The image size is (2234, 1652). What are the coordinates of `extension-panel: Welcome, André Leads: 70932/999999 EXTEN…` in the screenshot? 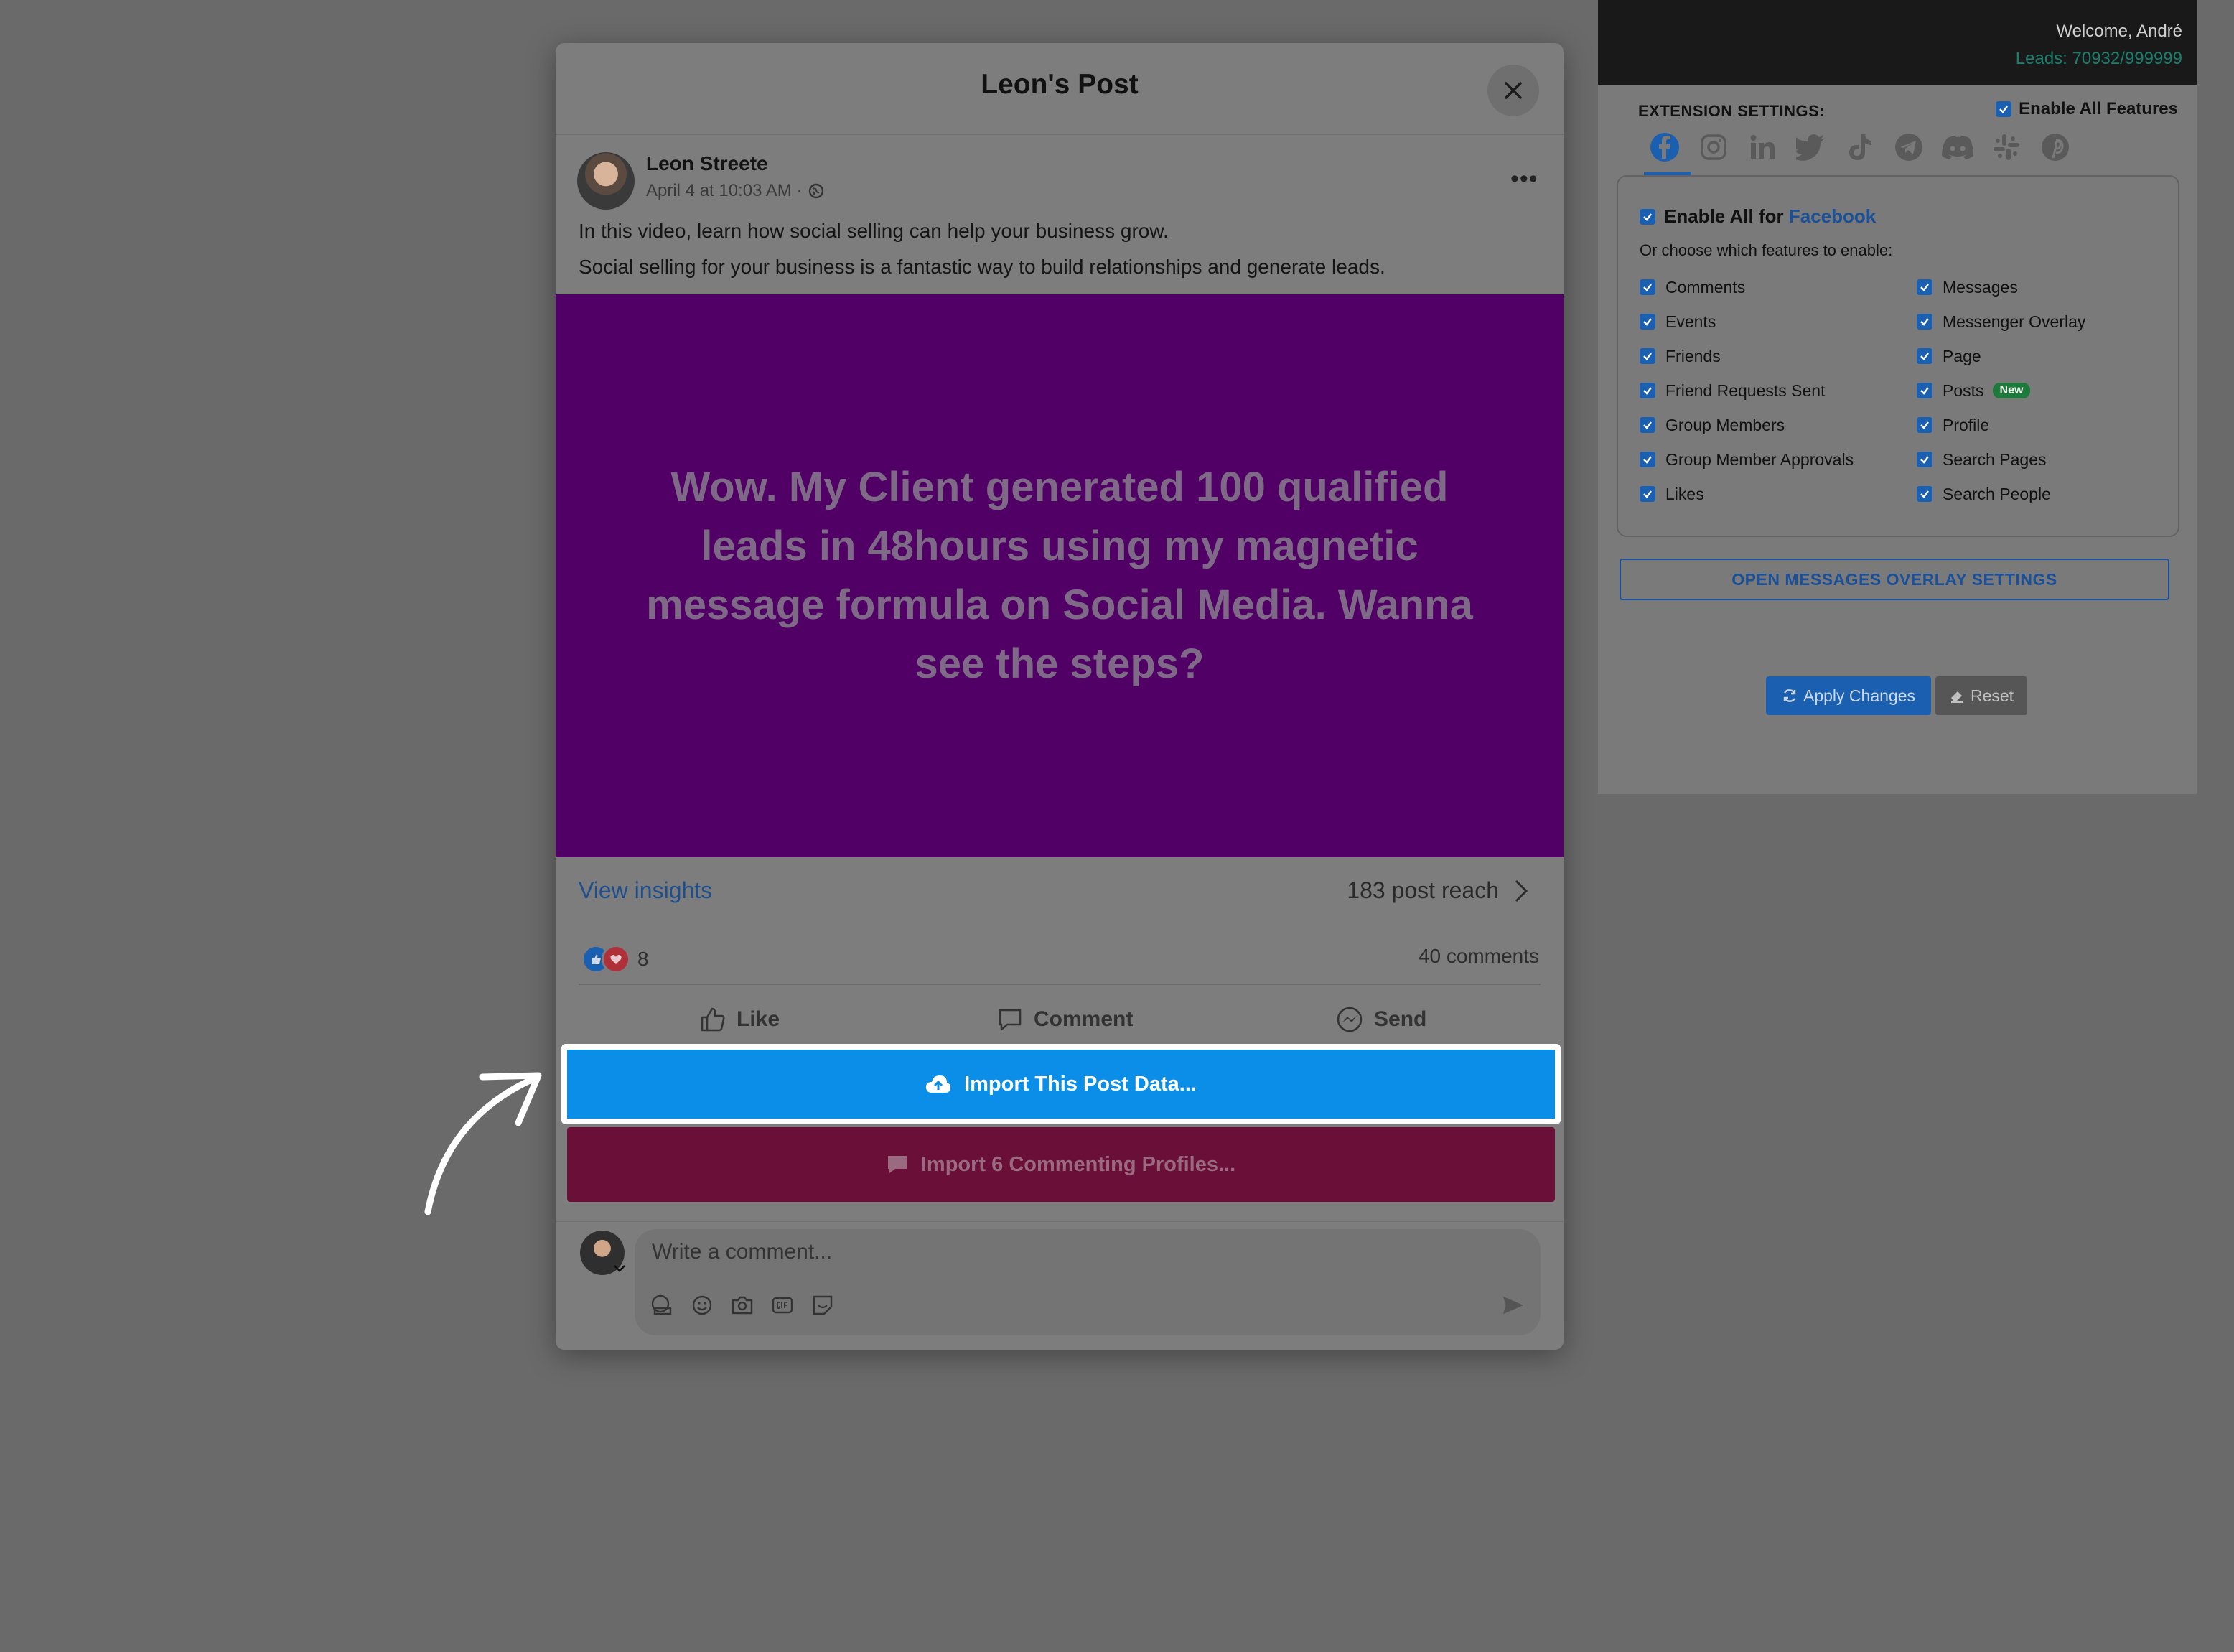 It's located at (1897, 397).